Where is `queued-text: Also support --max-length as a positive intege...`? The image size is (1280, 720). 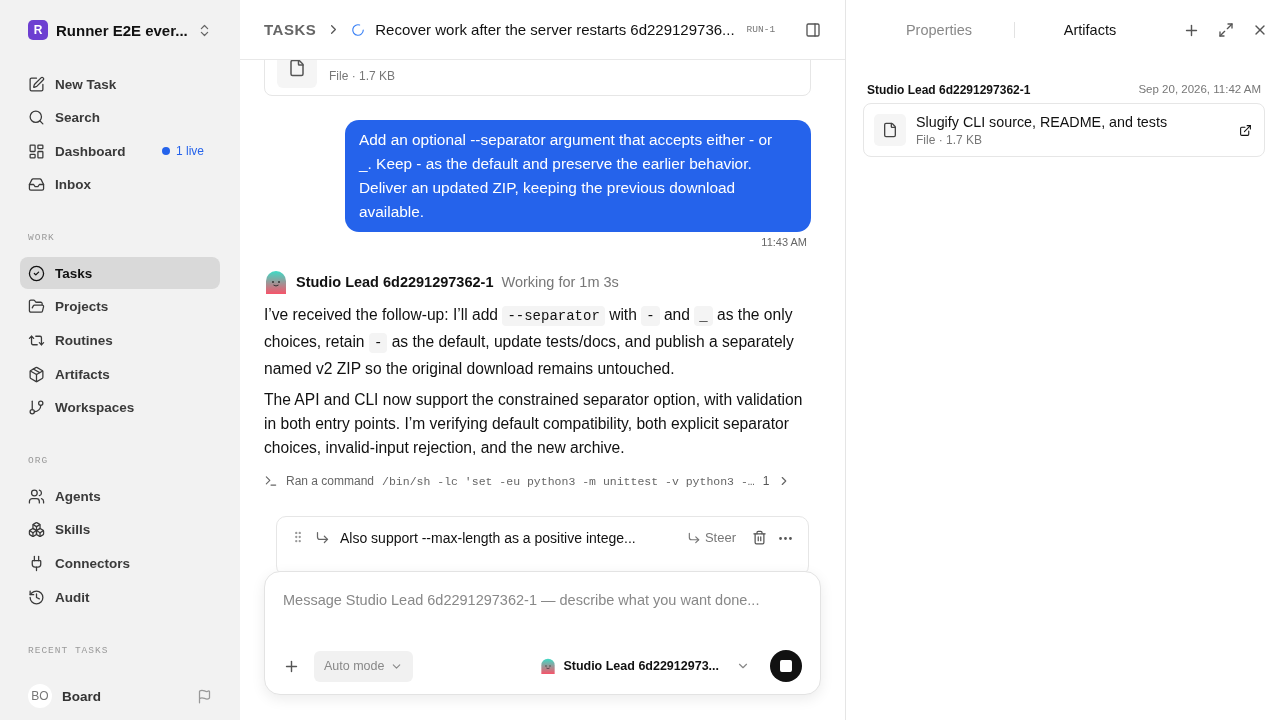 queued-text: Also support --max-length as a positive intege... is located at coordinates (488, 538).